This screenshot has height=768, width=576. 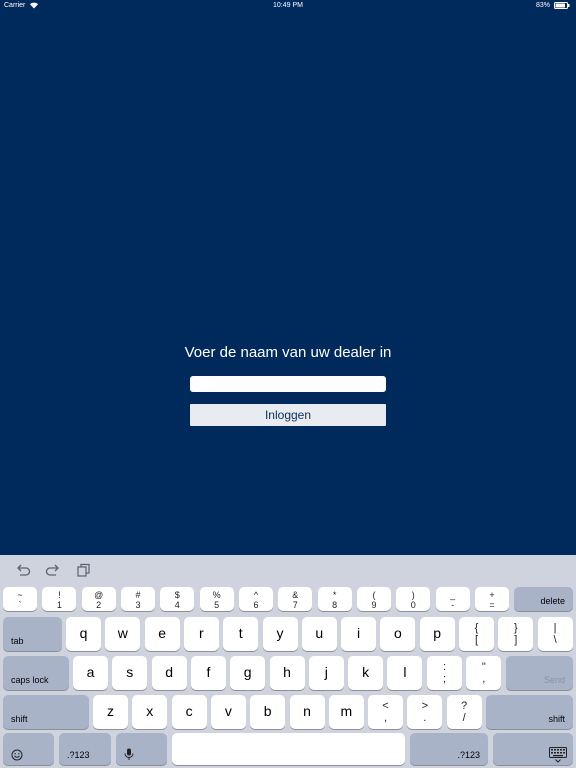 What do you see at coordinates (359, 634) in the screenshot?
I see `key-i: i` at bounding box center [359, 634].